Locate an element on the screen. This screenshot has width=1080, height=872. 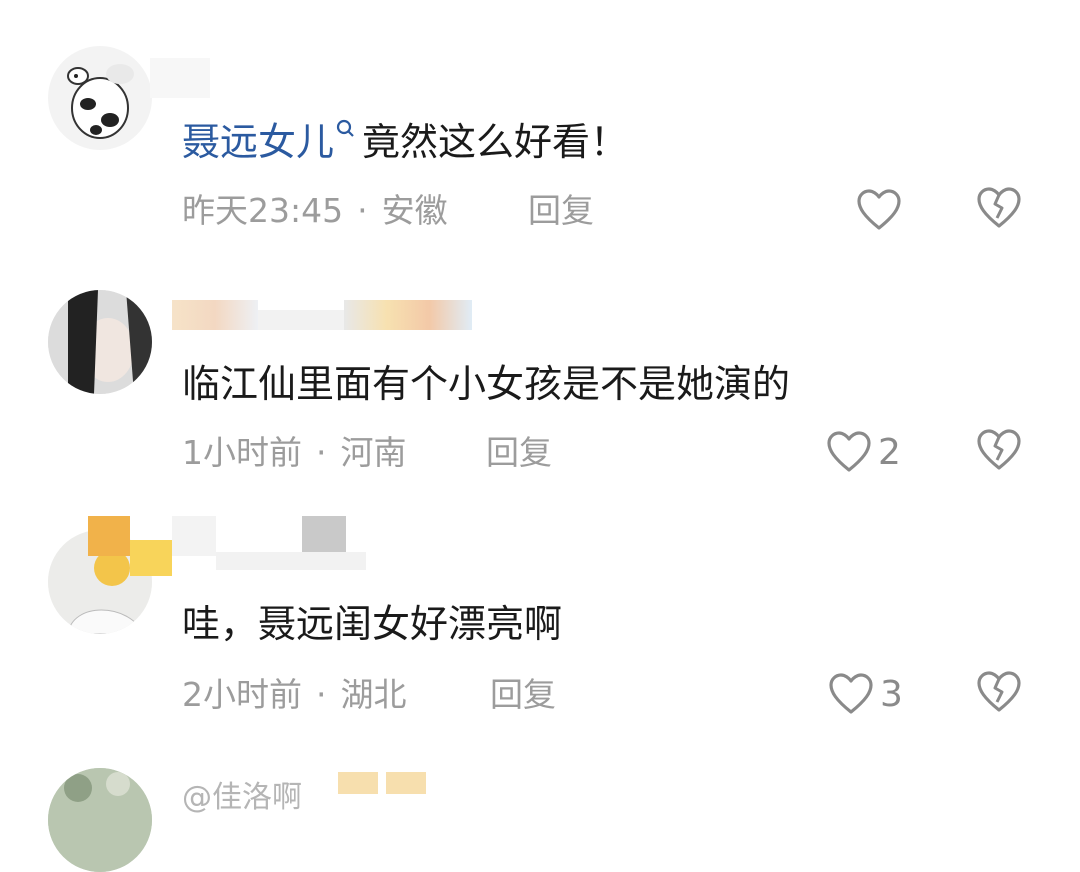
timestamp: 昨天23:45 is located at coordinates (263, 210).